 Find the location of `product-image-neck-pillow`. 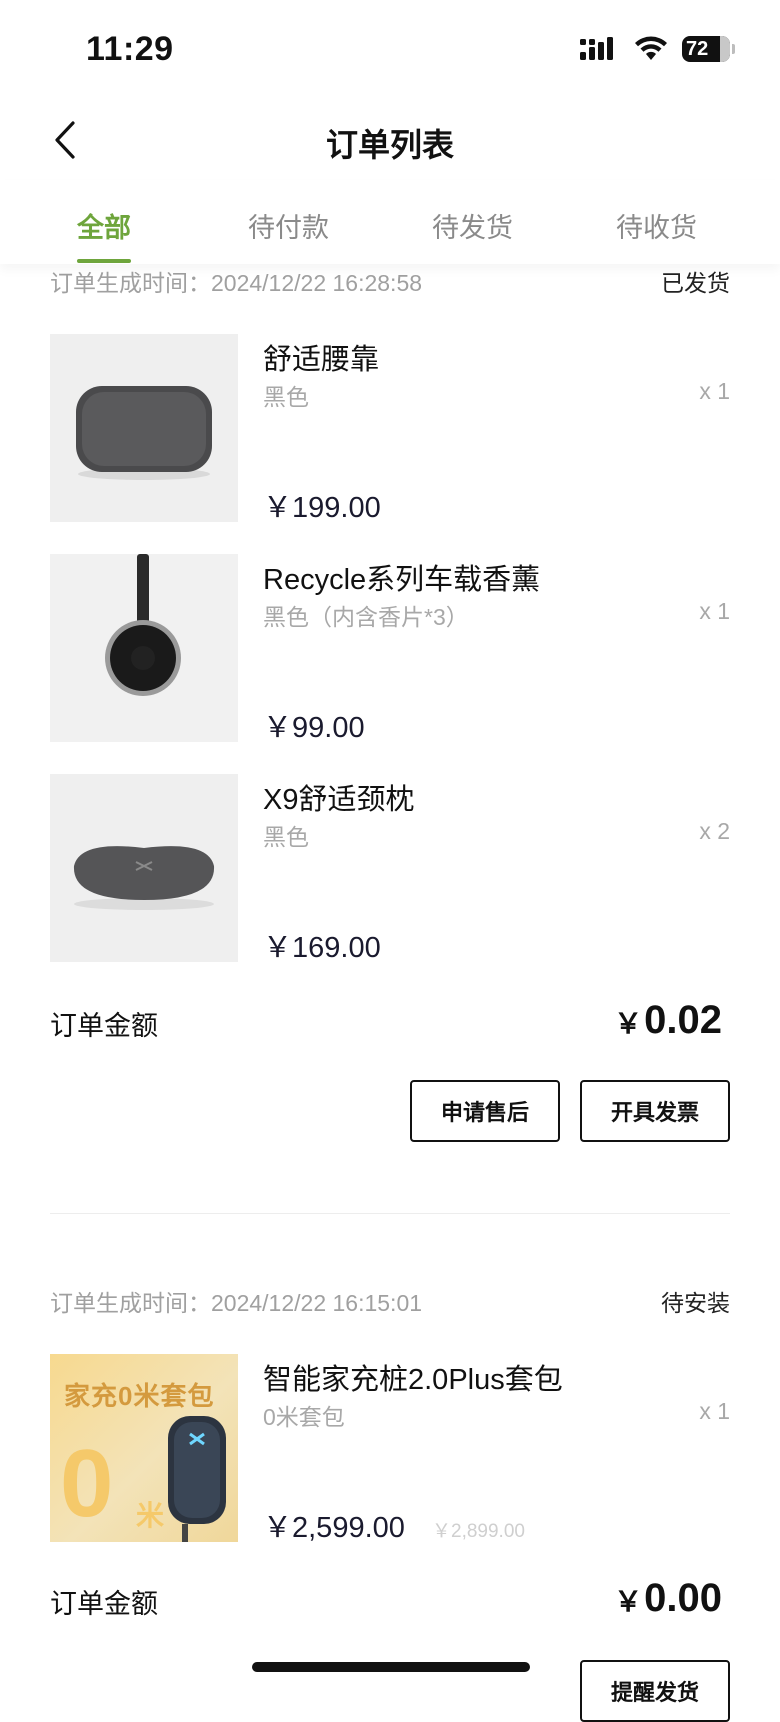

product-image-neck-pillow is located at coordinates (144, 868).